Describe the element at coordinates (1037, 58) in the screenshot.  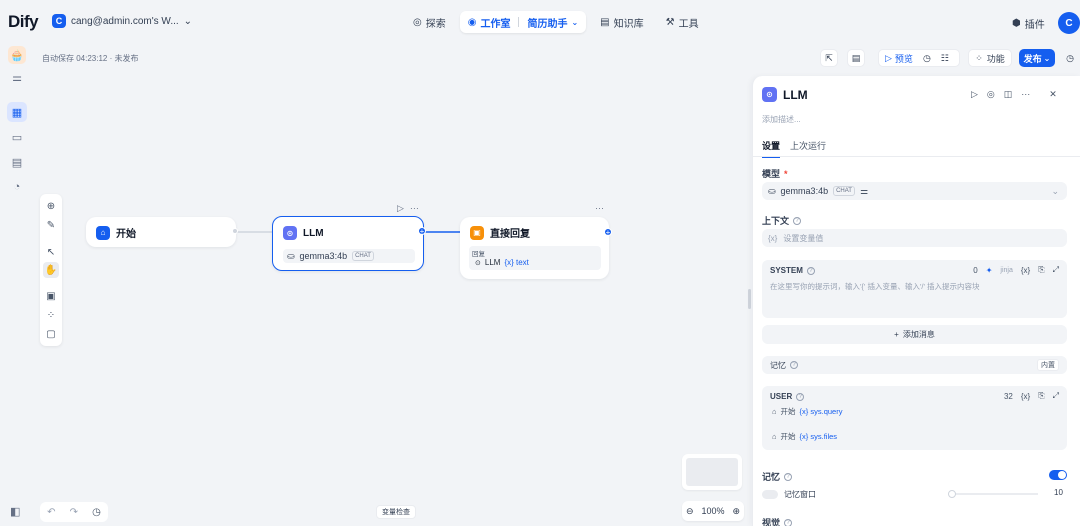
I see `publish-button: 发布 ⌄` at that location.